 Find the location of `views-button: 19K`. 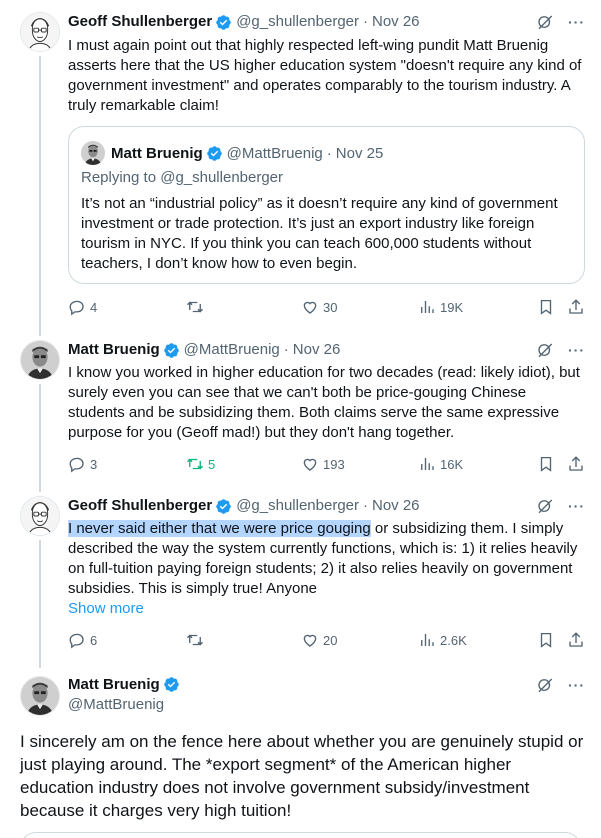

views-button: 19K is located at coordinates (440, 307).